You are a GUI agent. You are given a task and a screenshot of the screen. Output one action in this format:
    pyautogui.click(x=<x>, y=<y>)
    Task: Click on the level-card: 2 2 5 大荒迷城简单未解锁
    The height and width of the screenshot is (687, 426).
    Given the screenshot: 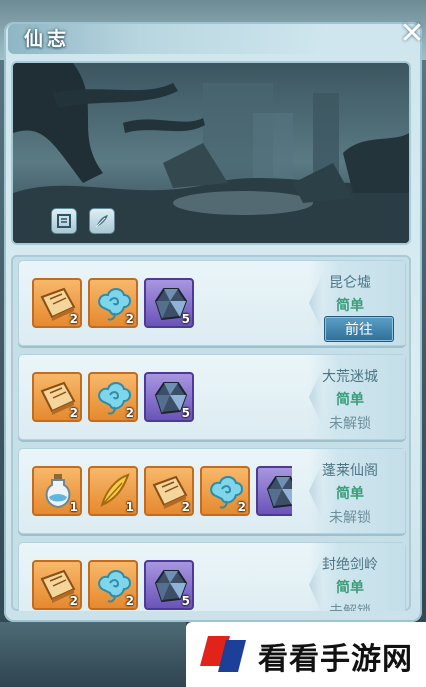 What is the action you would take?
    pyautogui.click(x=212, y=397)
    